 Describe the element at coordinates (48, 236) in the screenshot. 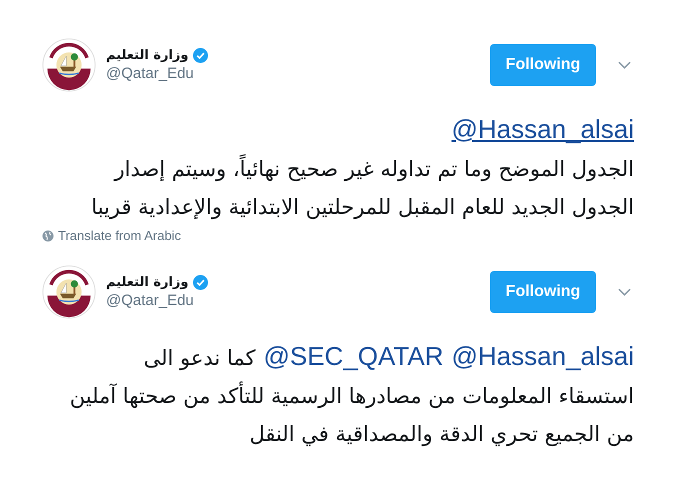

I see `globe-icon` at that location.